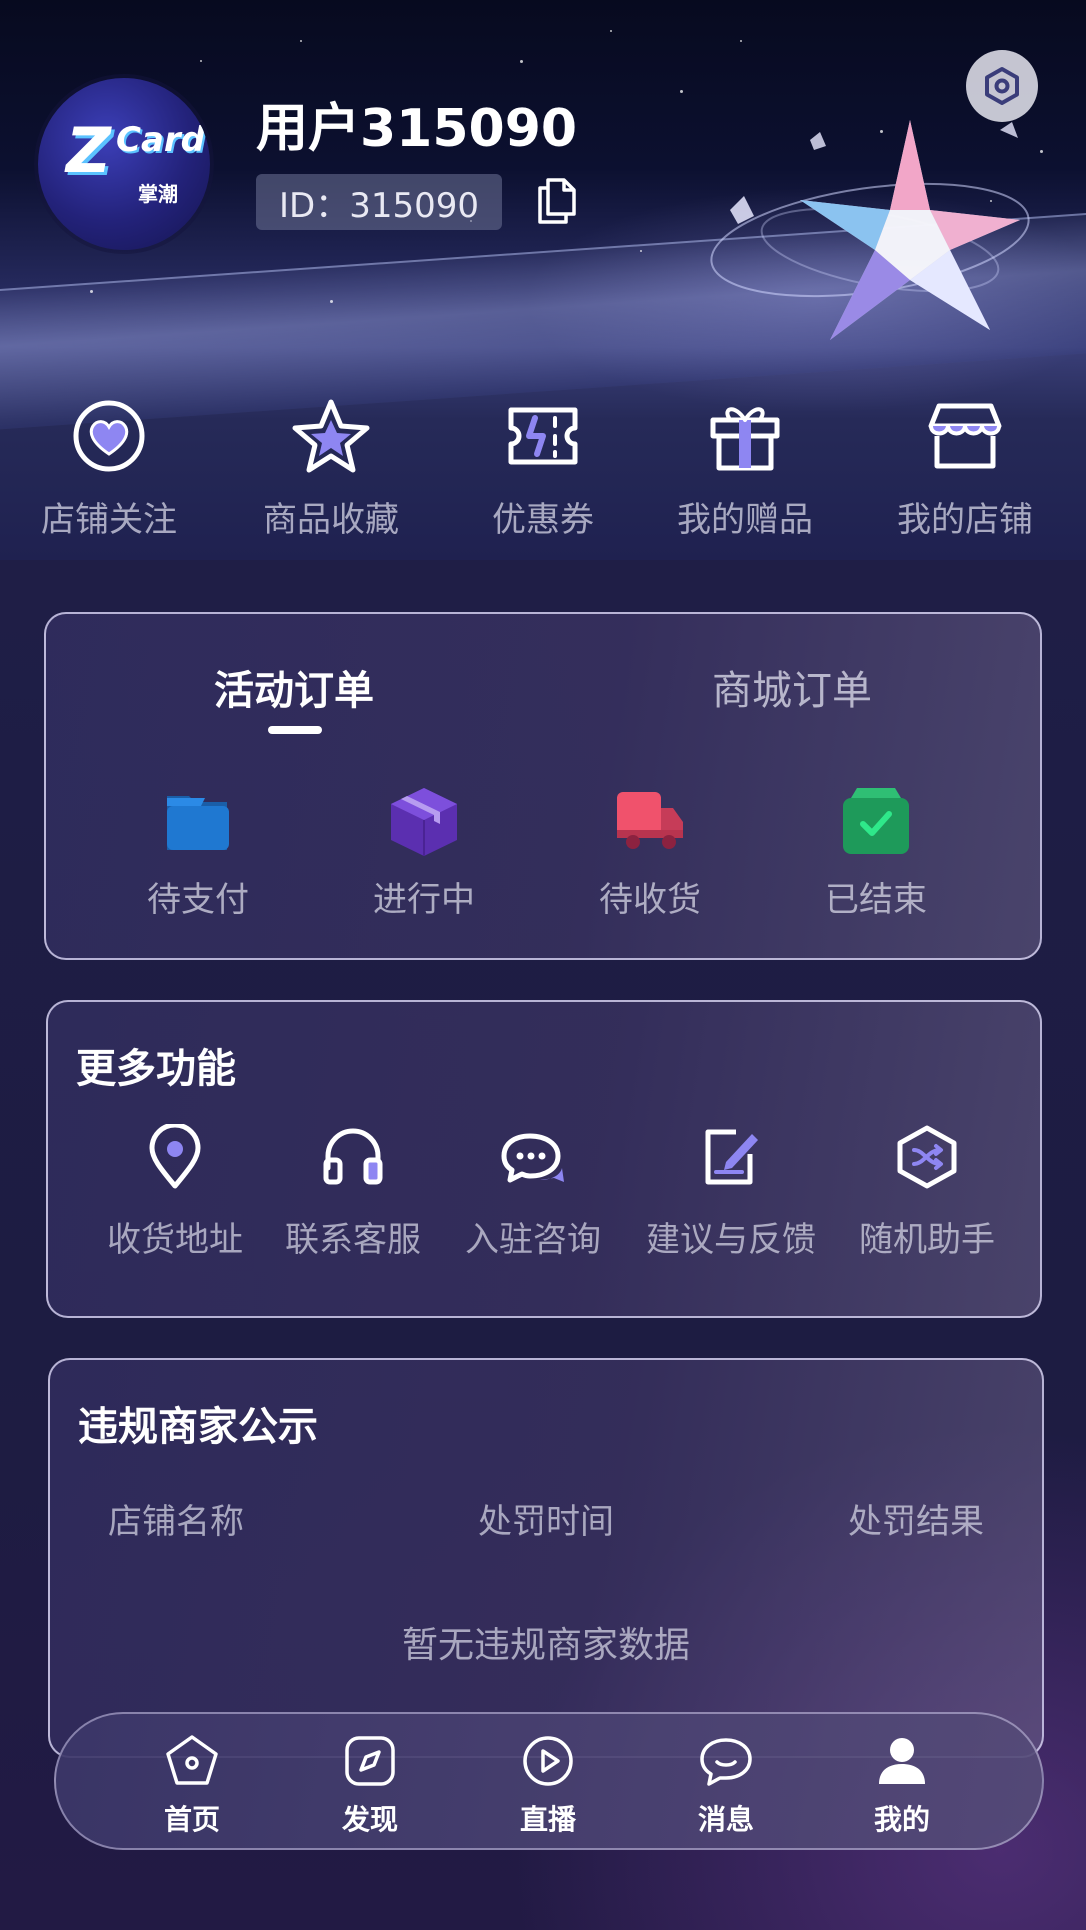 This screenshot has height=1930, width=1086. What do you see at coordinates (370, 1761) in the screenshot?
I see `compass-icon` at bounding box center [370, 1761].